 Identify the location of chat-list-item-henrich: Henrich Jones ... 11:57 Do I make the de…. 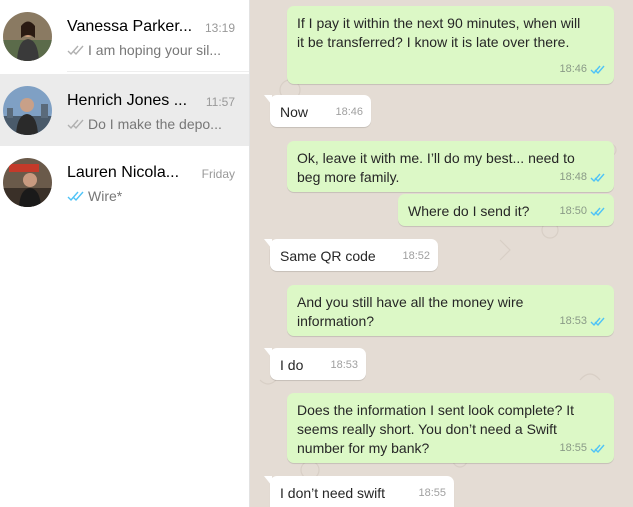
(124, 110).